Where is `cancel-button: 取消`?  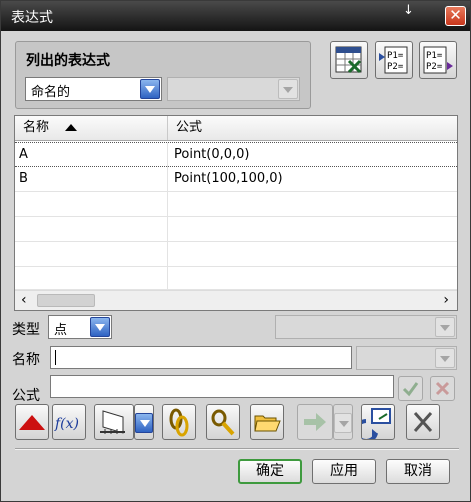 cancel-button: 取消 is located at coordinates (418, 471).